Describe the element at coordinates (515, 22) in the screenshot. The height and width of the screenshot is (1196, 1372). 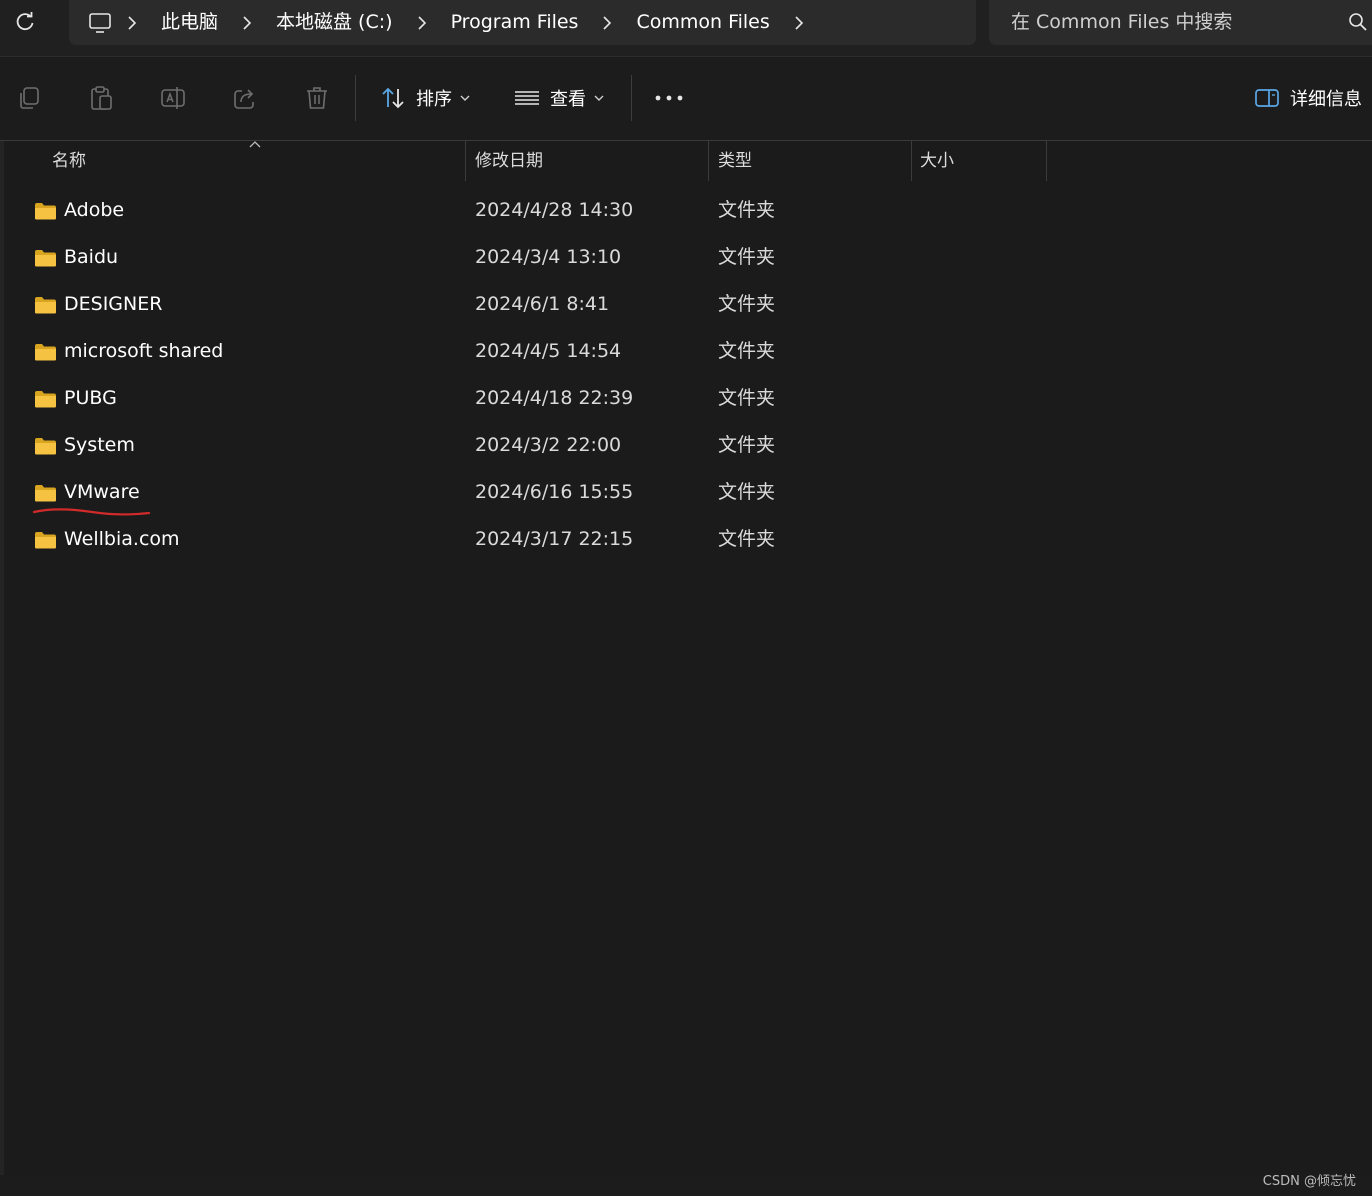
I see `breadcrumb-program-files: Program Files` at that location.